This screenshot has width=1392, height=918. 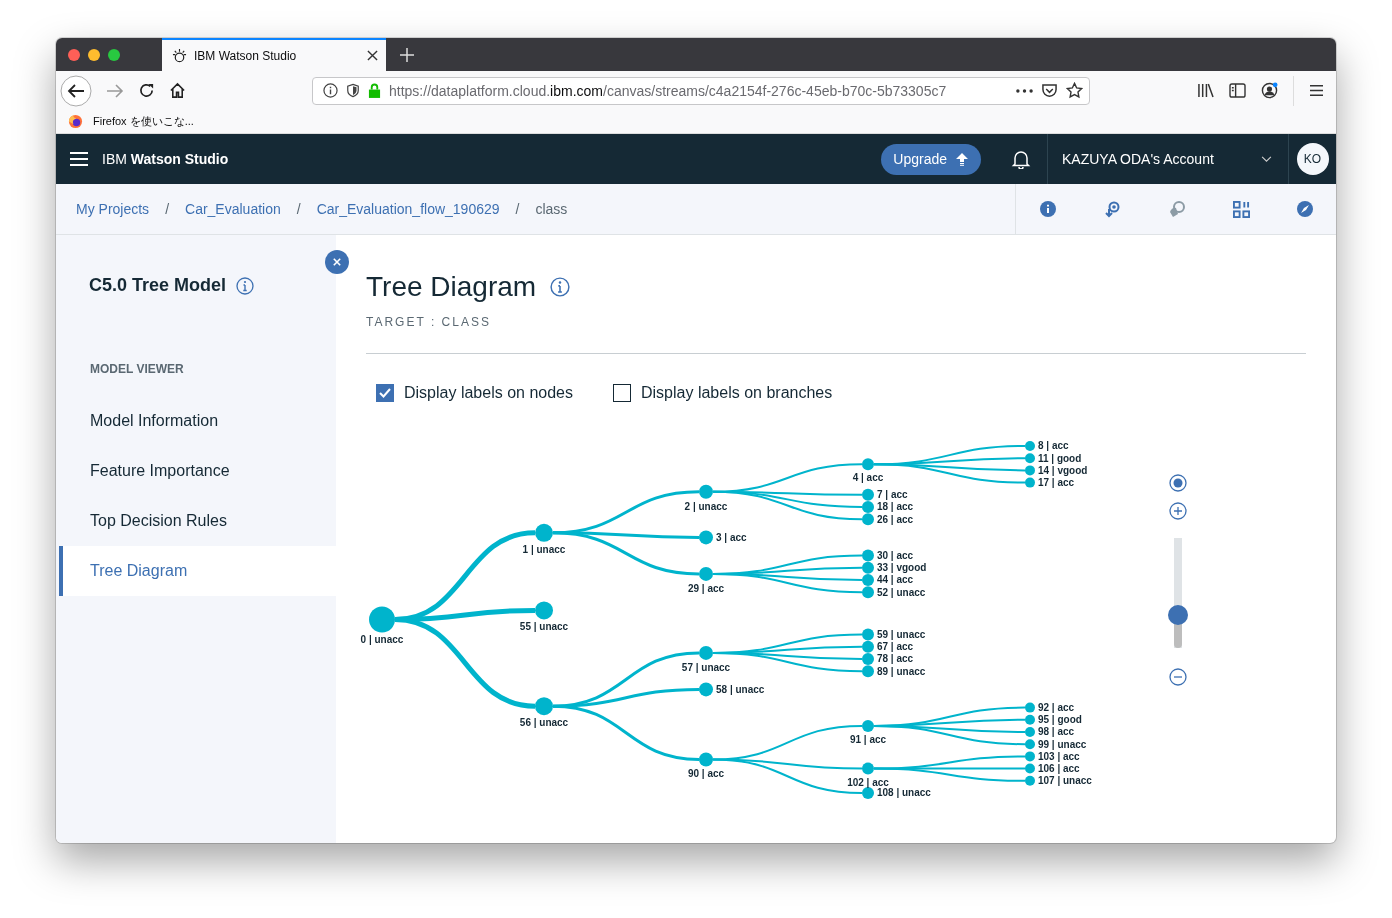 I want to click on grid-icon, so click(x=1241, y=209).